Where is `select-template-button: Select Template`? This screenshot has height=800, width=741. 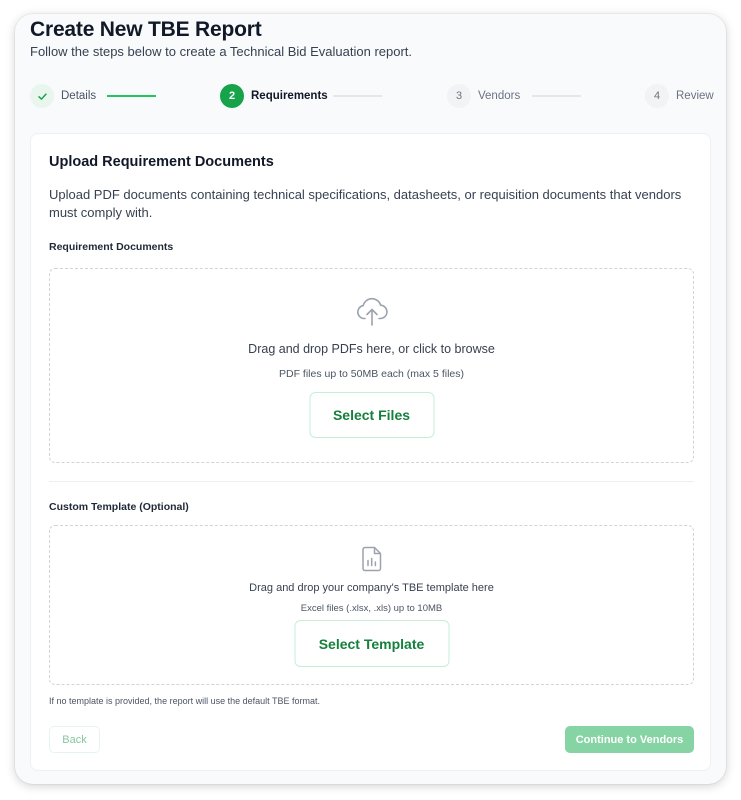 select-template-button: Select Template is located at coordinates (371, 643).